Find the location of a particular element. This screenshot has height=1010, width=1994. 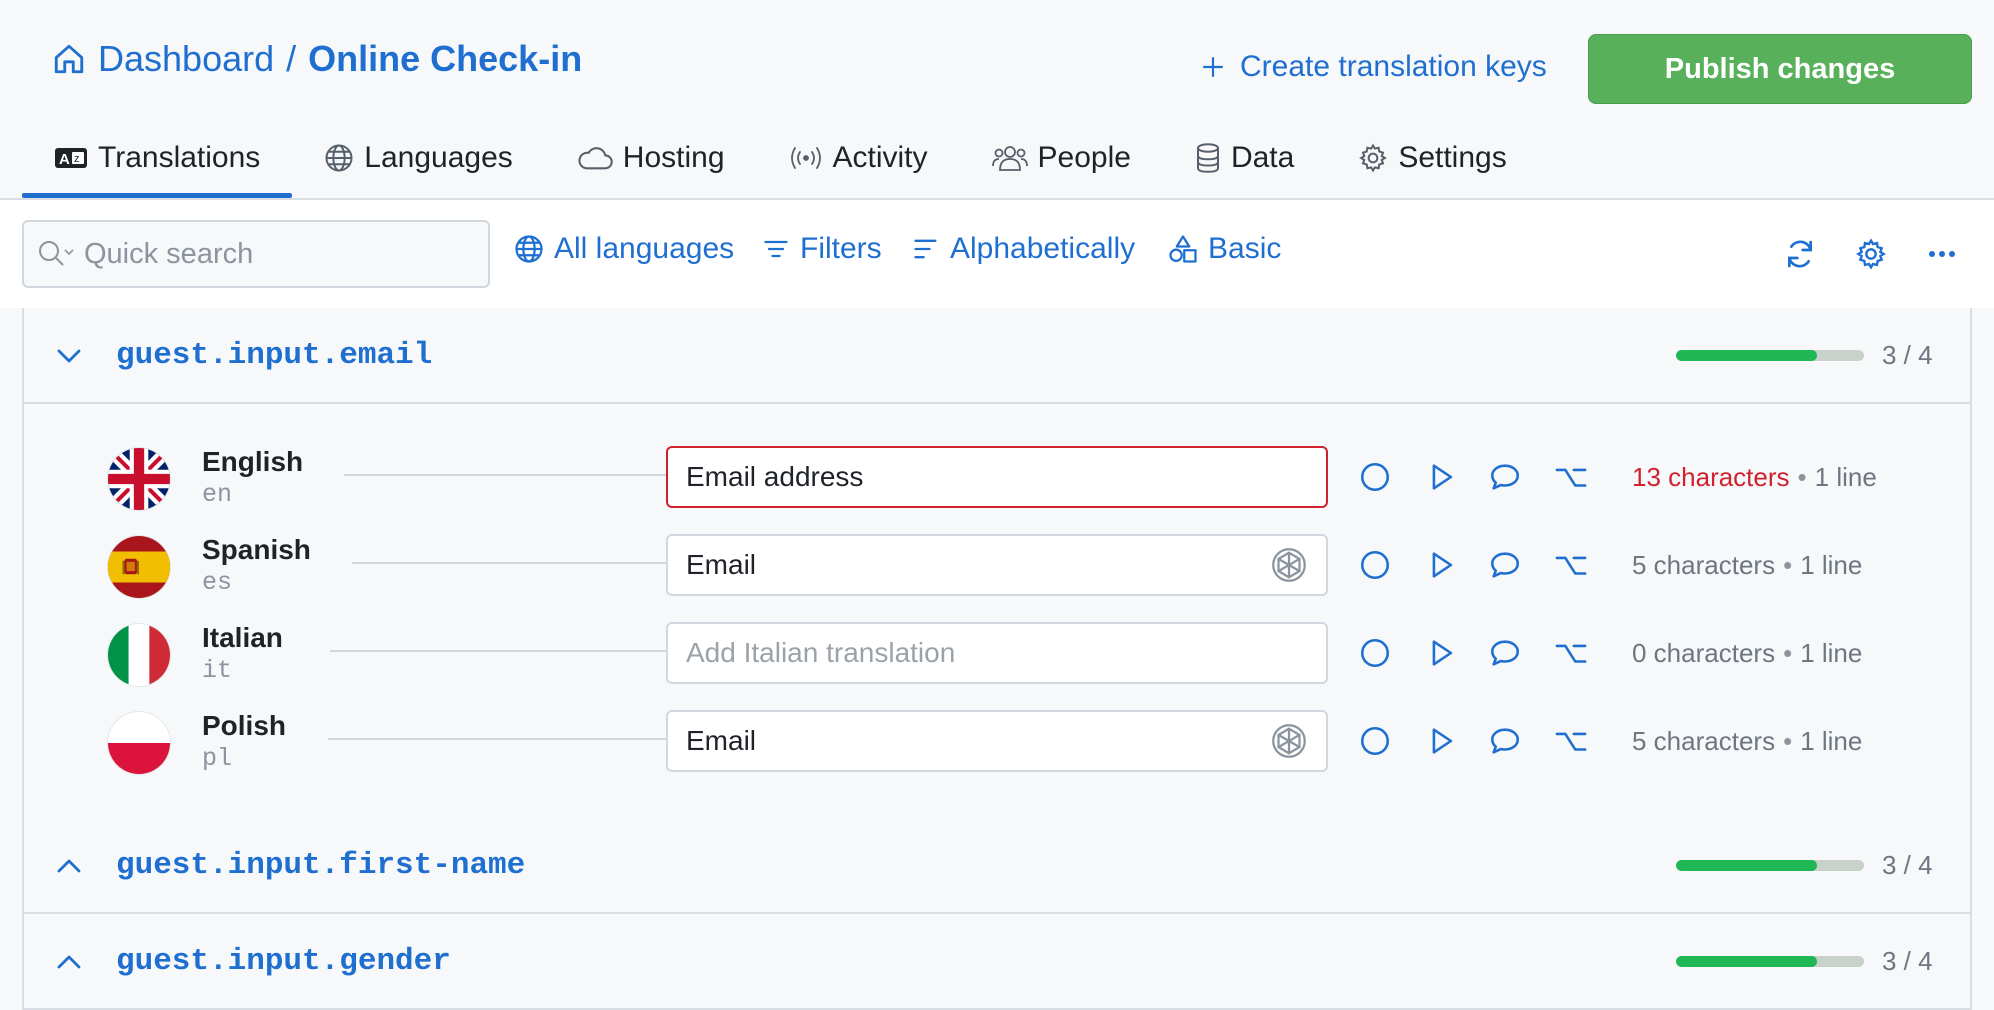

plus-icon is located at coordinates (1213, 67).